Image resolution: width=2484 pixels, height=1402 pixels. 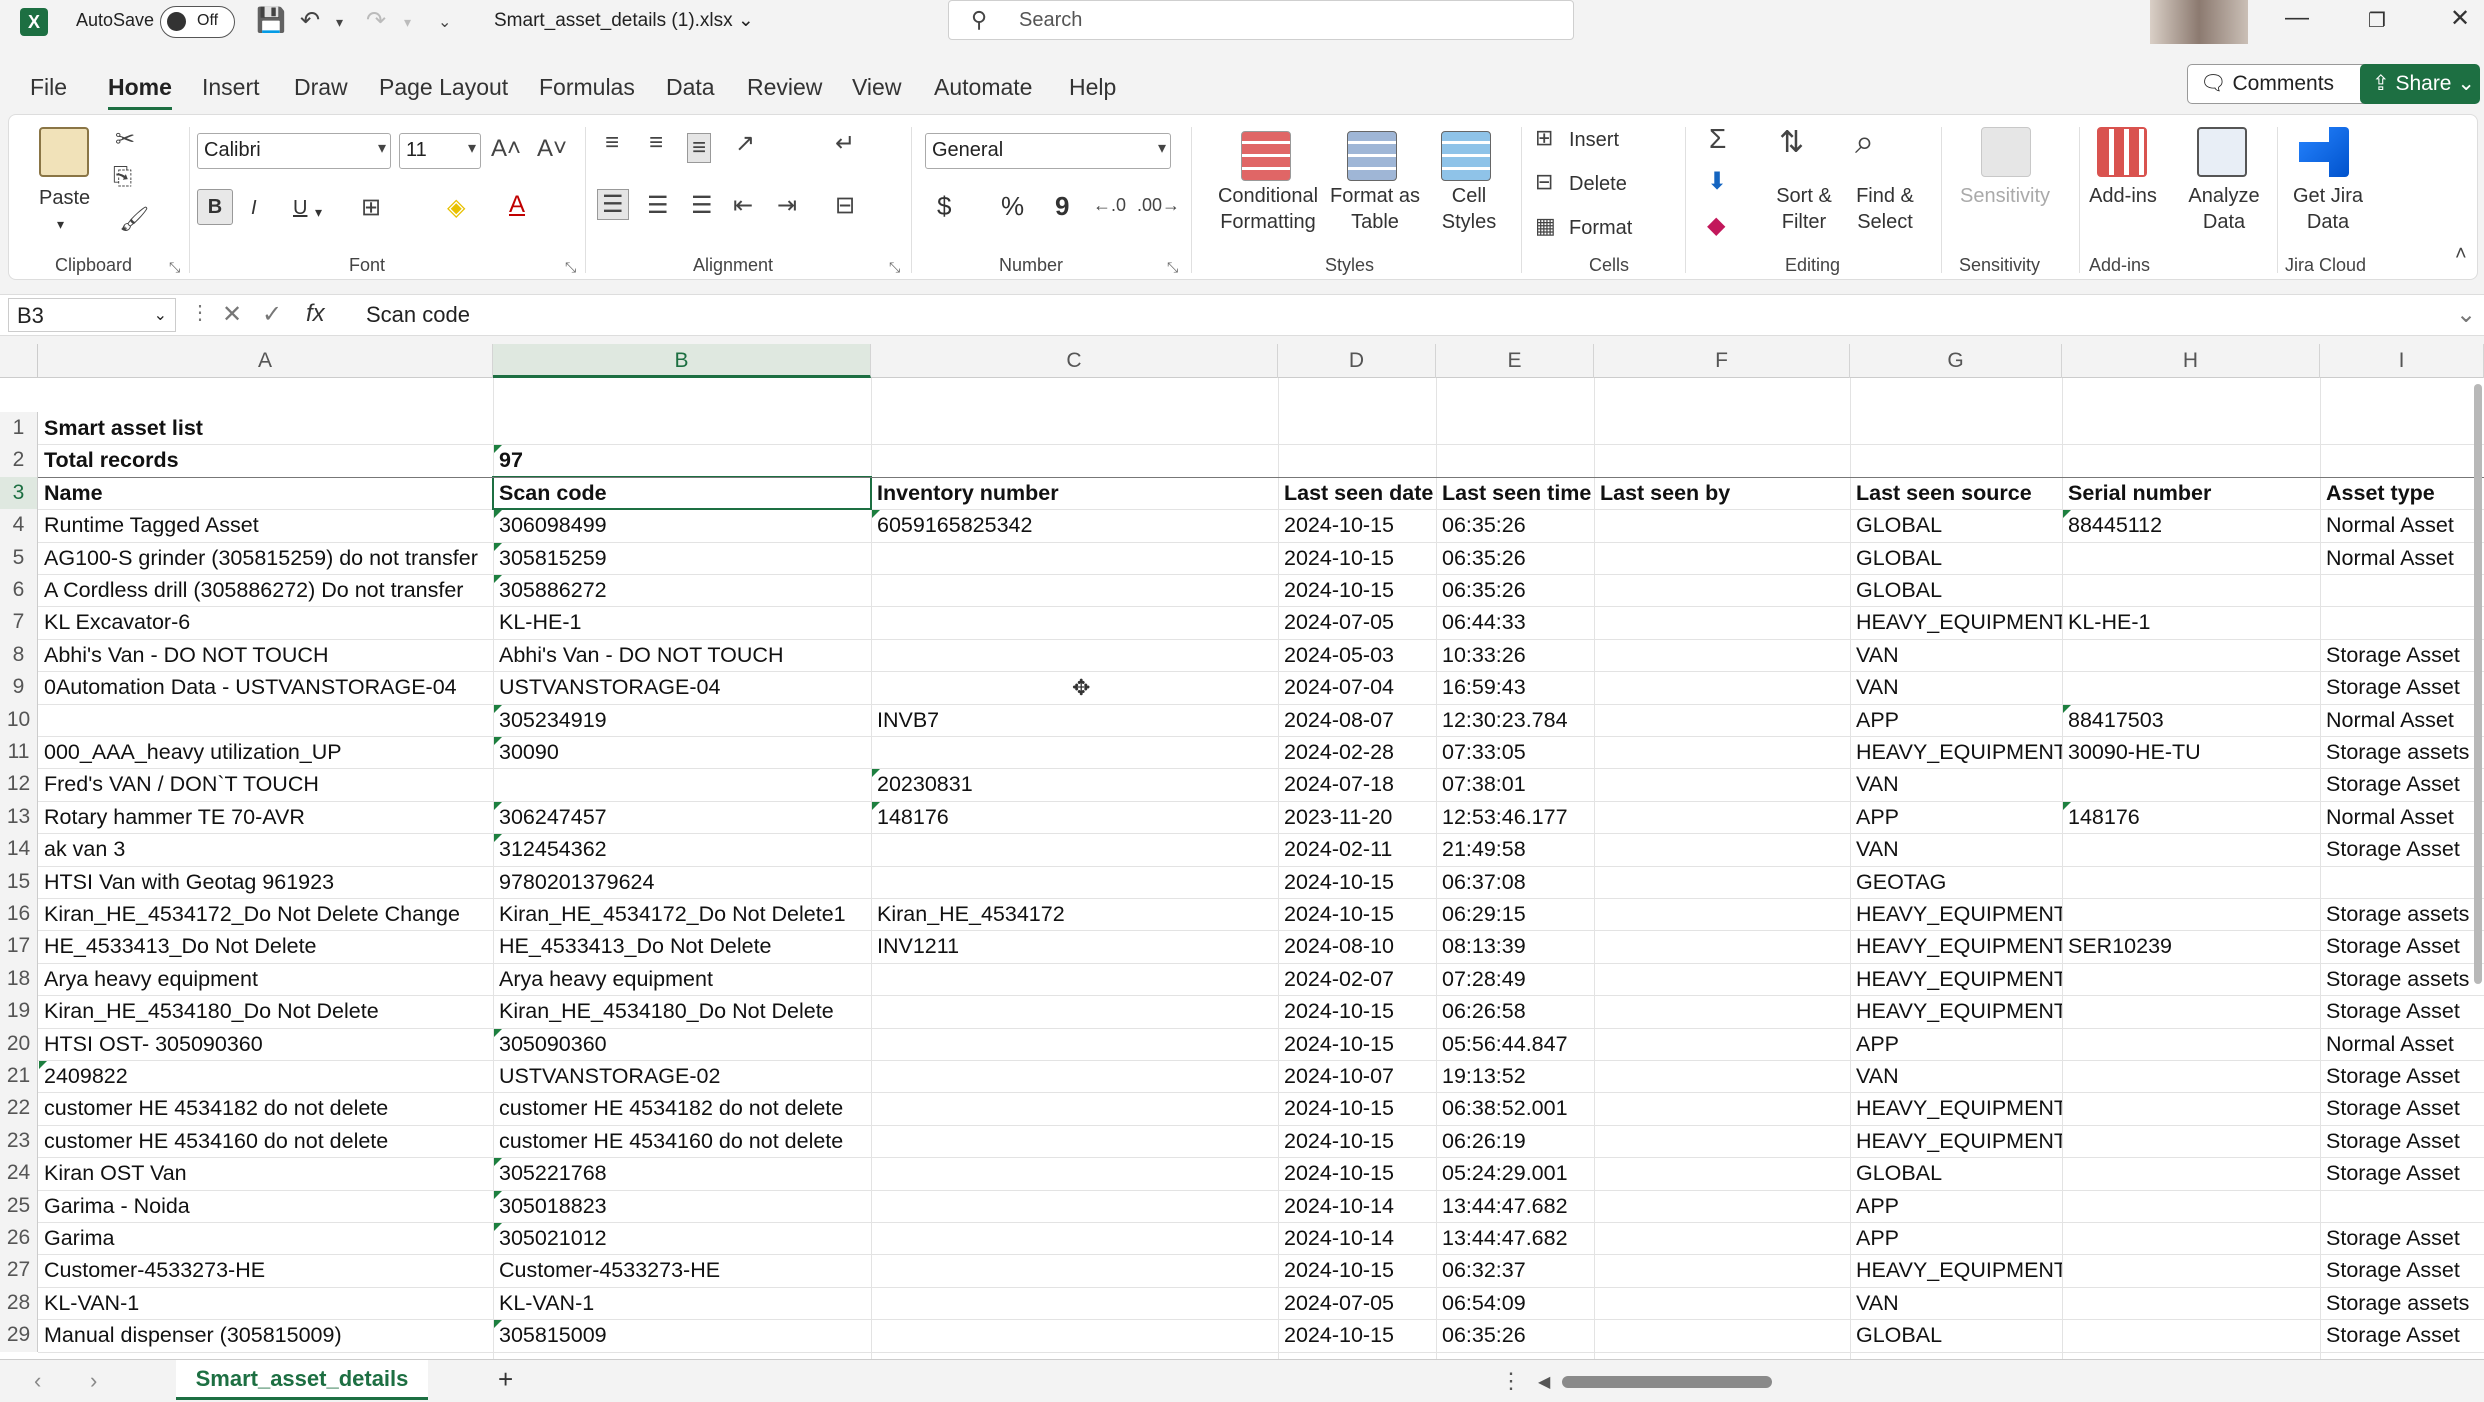 What do you see at coordinates (1722, 1108) in the screenshot?
I see `cell-f22` at bounding box center [1722, 1108].